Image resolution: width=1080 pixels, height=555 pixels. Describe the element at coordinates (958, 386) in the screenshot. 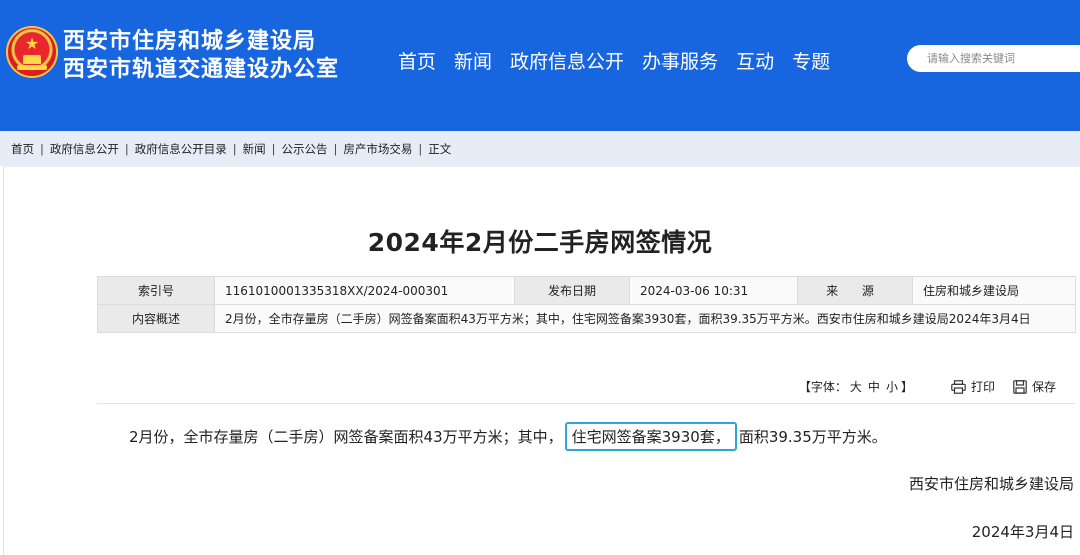

I see `printer-icon` at that location.